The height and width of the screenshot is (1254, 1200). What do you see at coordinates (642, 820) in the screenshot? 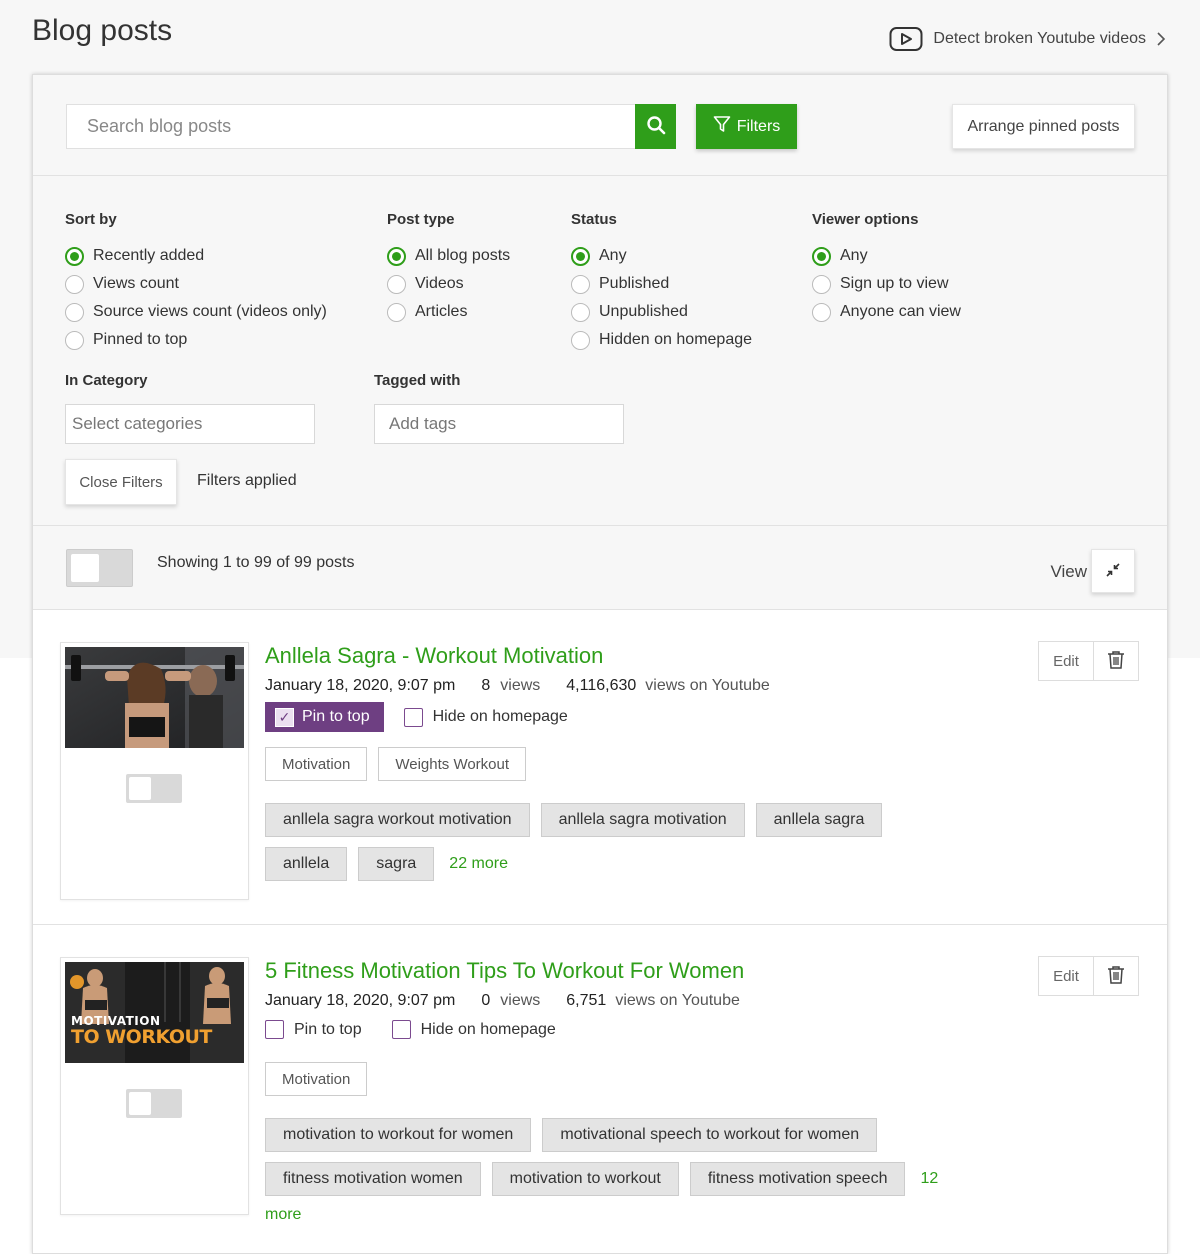
I see `keyword-tag: anllela sagra motivation` at bounding box center [642, 820].